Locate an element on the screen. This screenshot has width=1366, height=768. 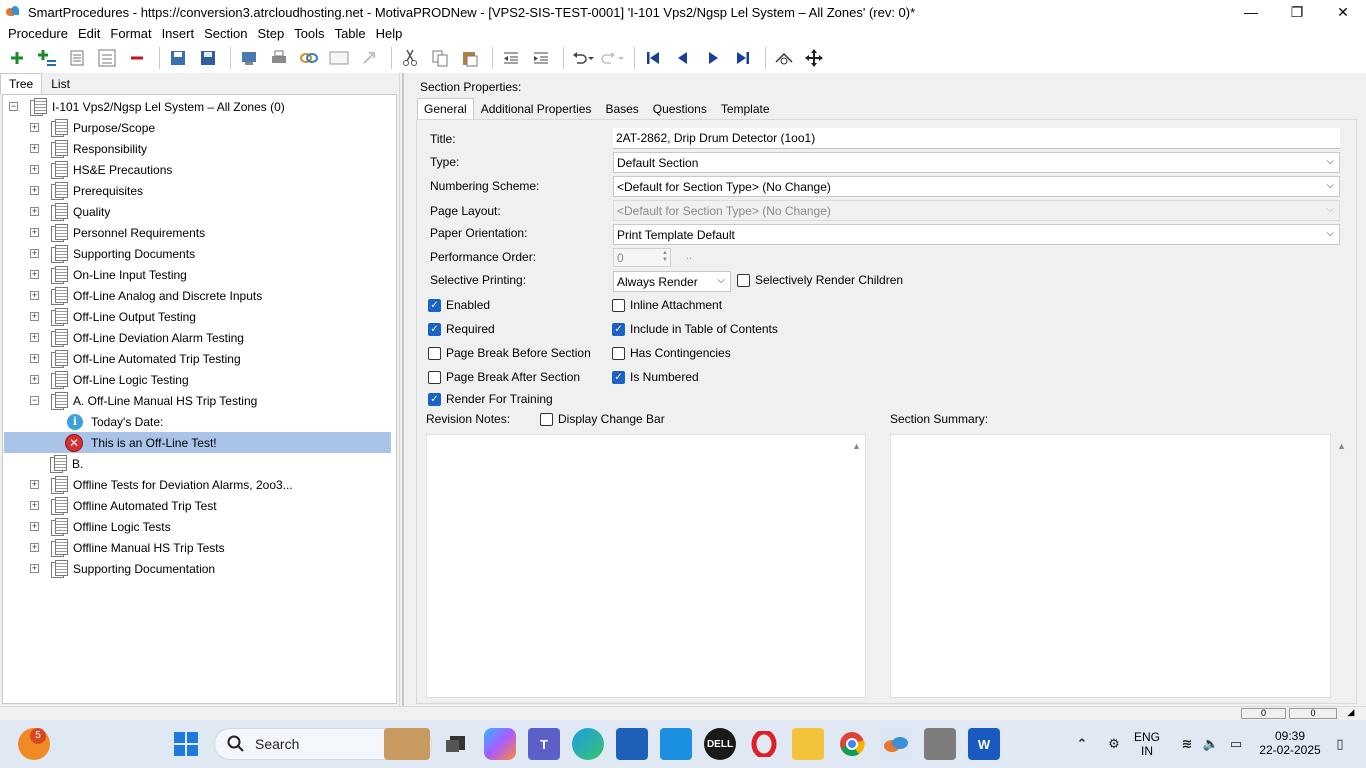
tree-item: + Supporting Documents is located at coordinates (112, 253).